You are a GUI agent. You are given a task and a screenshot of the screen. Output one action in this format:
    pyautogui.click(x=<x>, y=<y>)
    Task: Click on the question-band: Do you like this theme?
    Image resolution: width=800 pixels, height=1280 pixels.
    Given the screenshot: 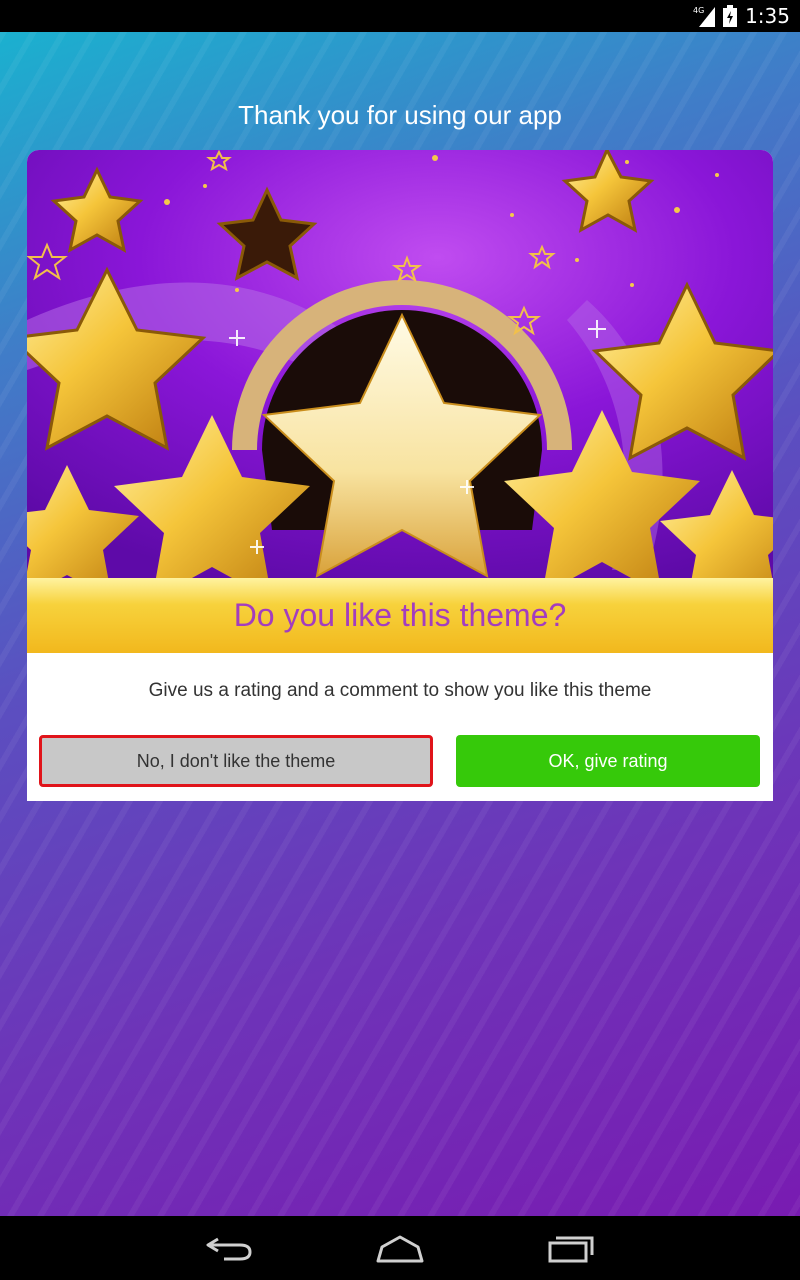 What is the action you would take?
    pyautogui.click(x=400, y=615)
    